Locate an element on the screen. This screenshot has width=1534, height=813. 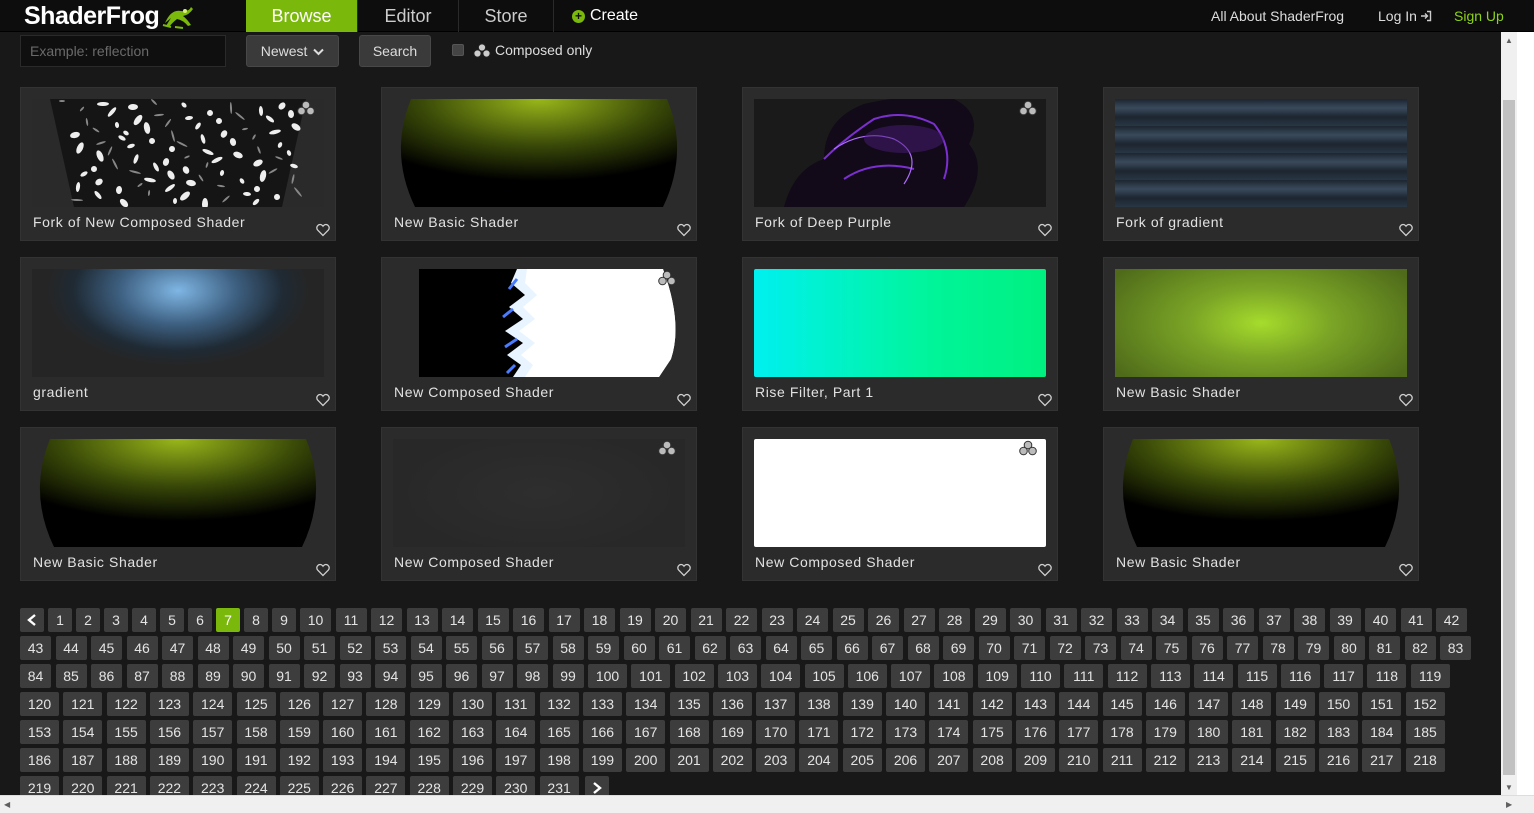
page-188-button: 188 is located at coordinates (126, 760).